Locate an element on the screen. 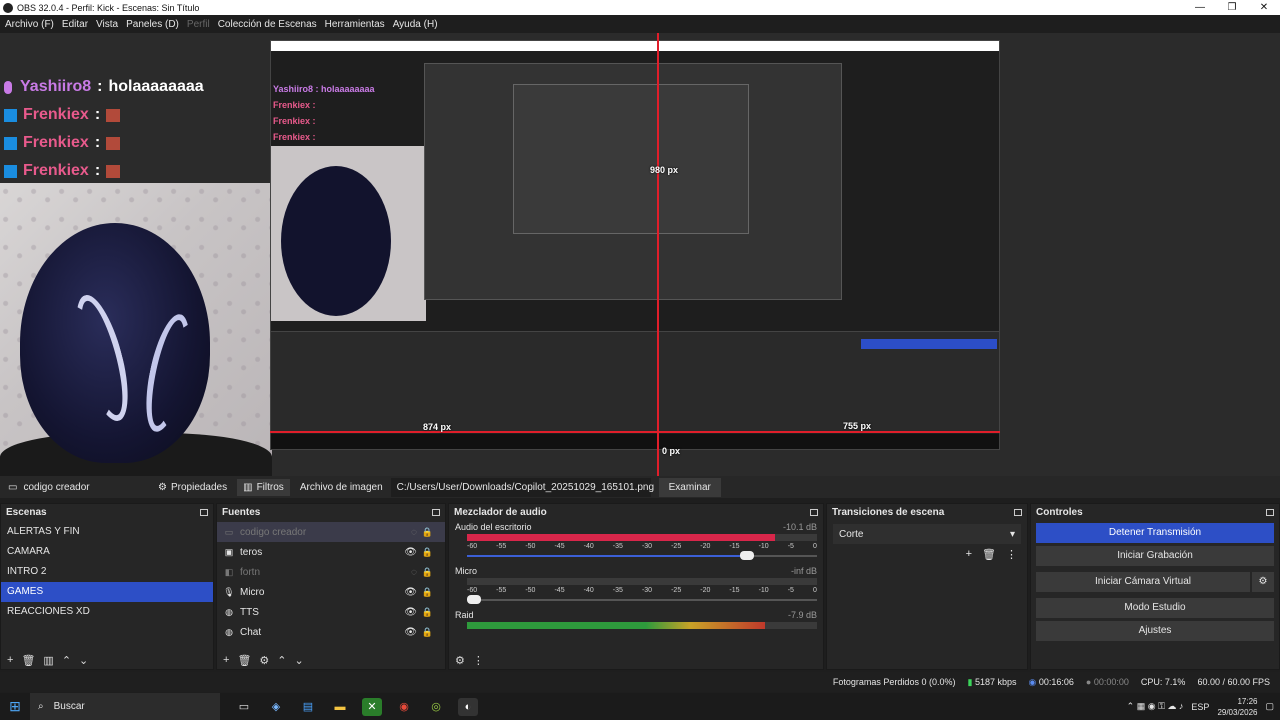  record-time: 00:00:00 is located at coordinates (1111, 682).